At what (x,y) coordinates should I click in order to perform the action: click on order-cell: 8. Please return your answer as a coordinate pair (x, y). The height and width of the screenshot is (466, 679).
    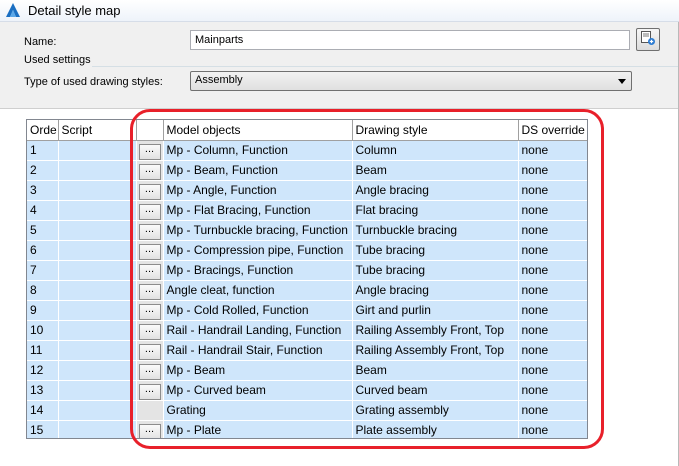
    Looking at the image, I should click on (43, 290).